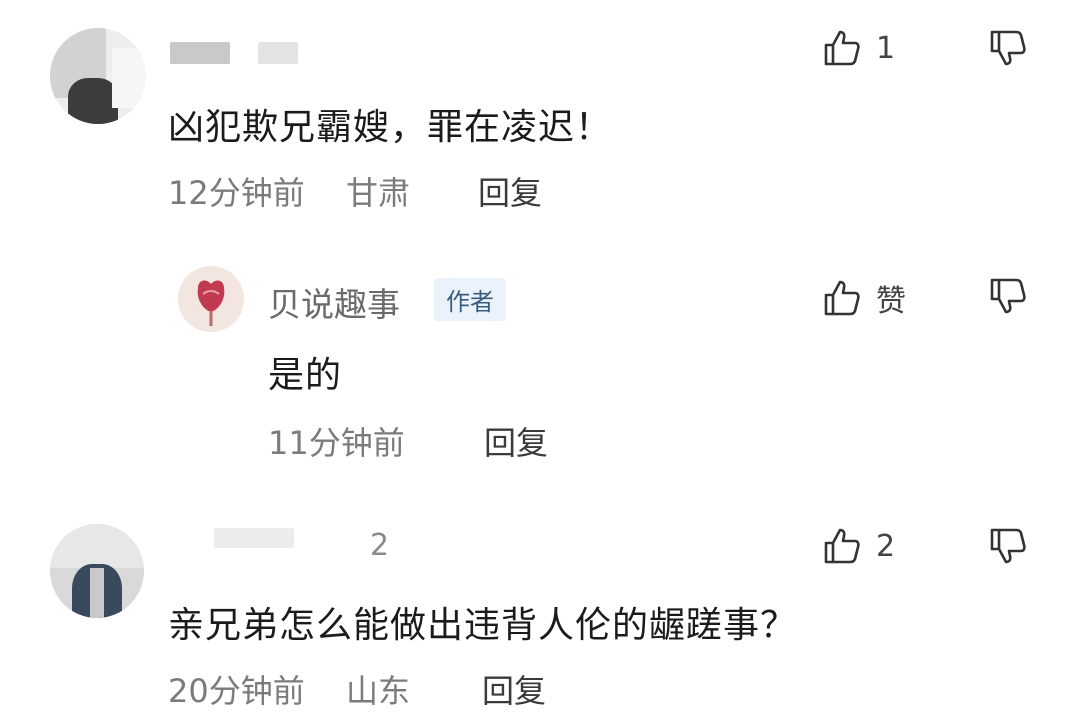 Image resolution: width=1080 pixels, height=712 pixels. Describe the element at coordinates (886, 546) in the screenshot. I see `like-count: 2` at that location.